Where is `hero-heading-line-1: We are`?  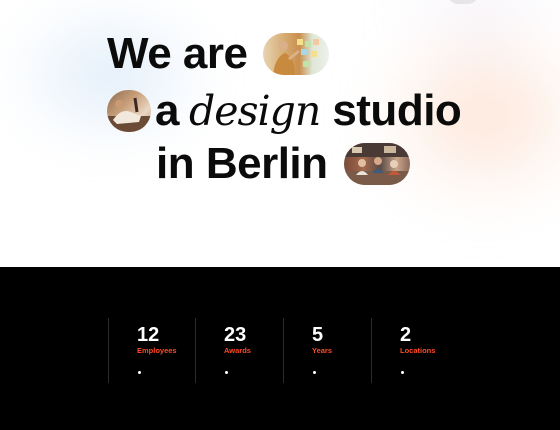
hero-heading-line-1: We are is located at coordinates (218, 54).